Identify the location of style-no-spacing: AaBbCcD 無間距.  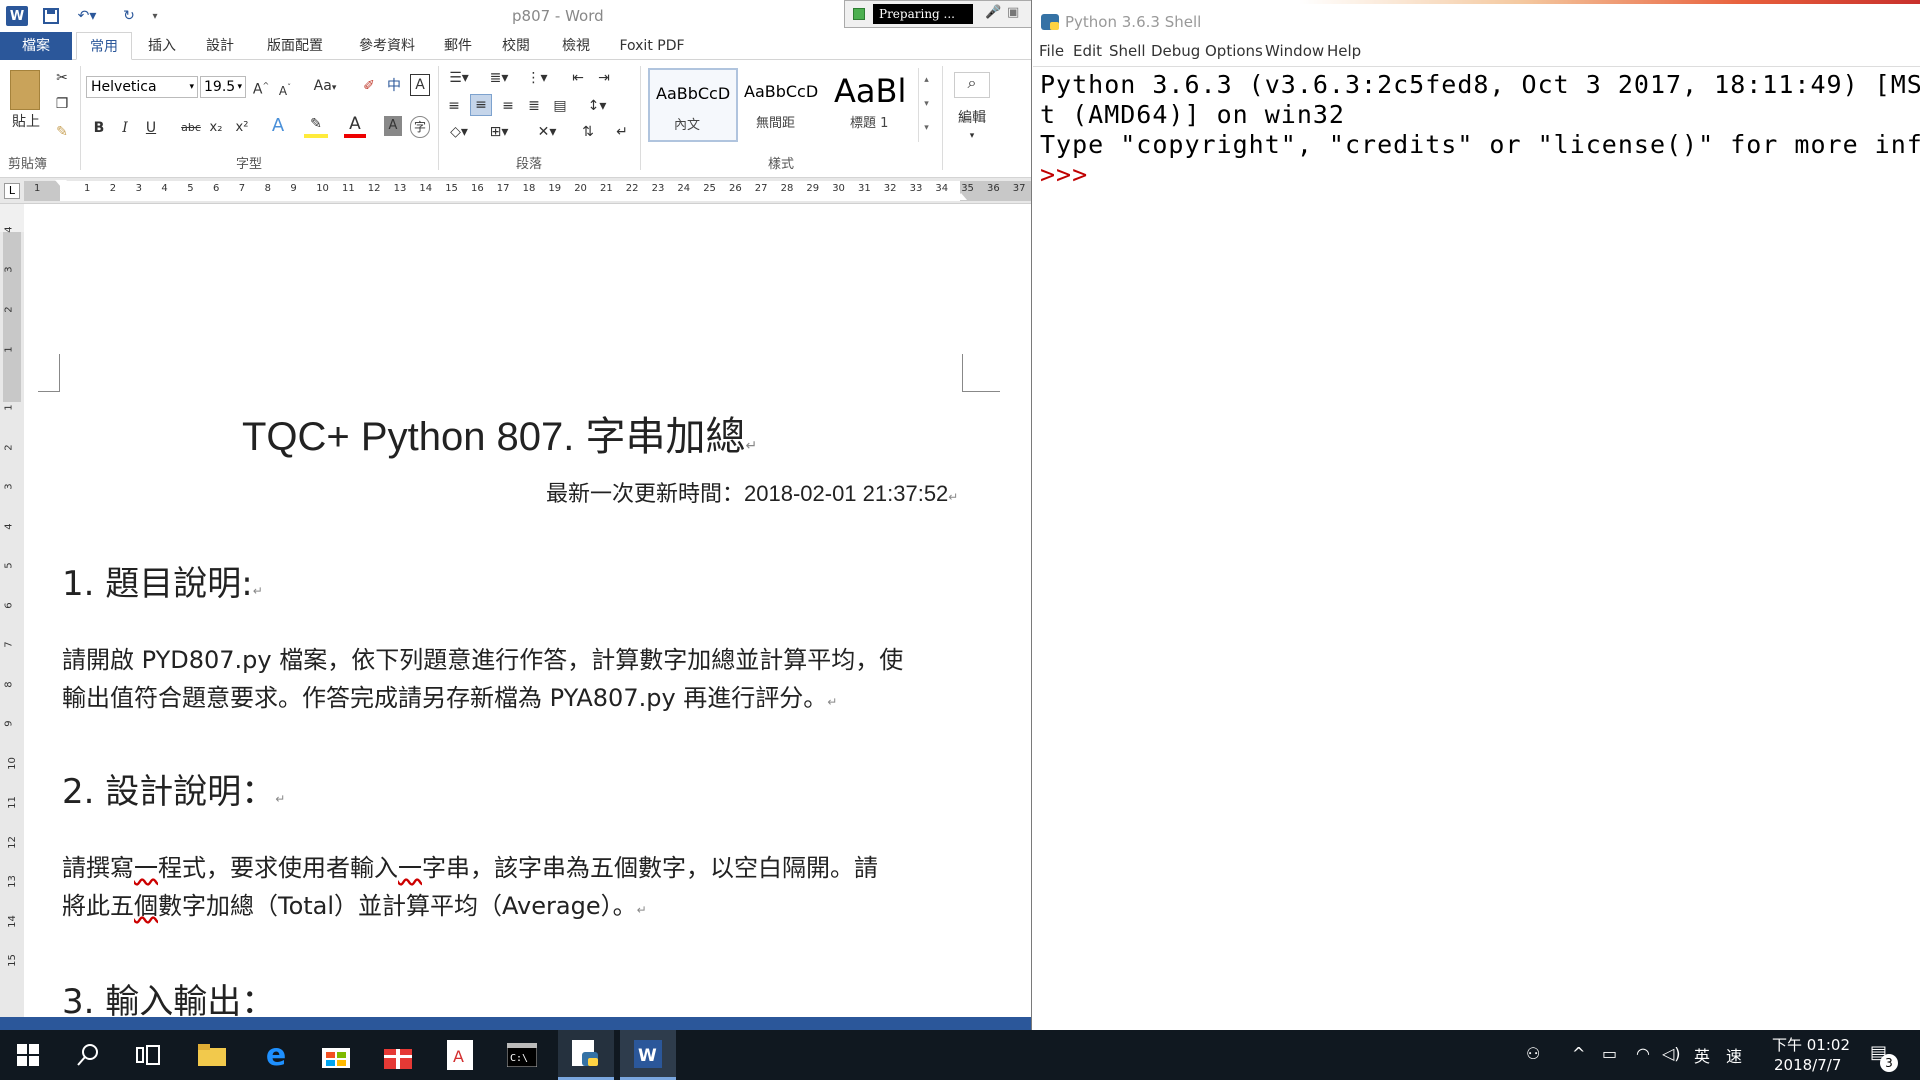
(786, 105).